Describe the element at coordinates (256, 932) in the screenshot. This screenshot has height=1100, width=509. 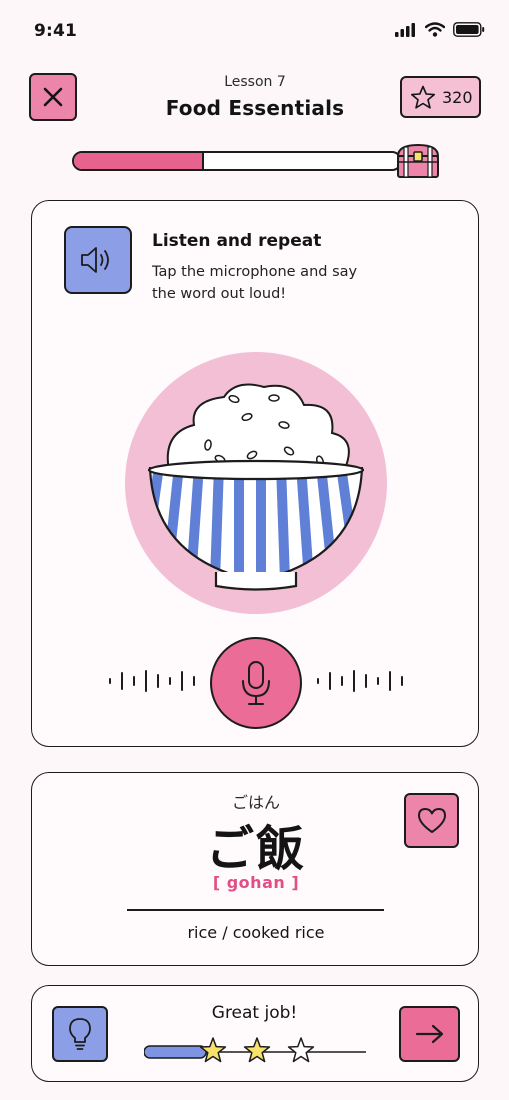
I see `word-meaning: rice / cooked rice` at that location.